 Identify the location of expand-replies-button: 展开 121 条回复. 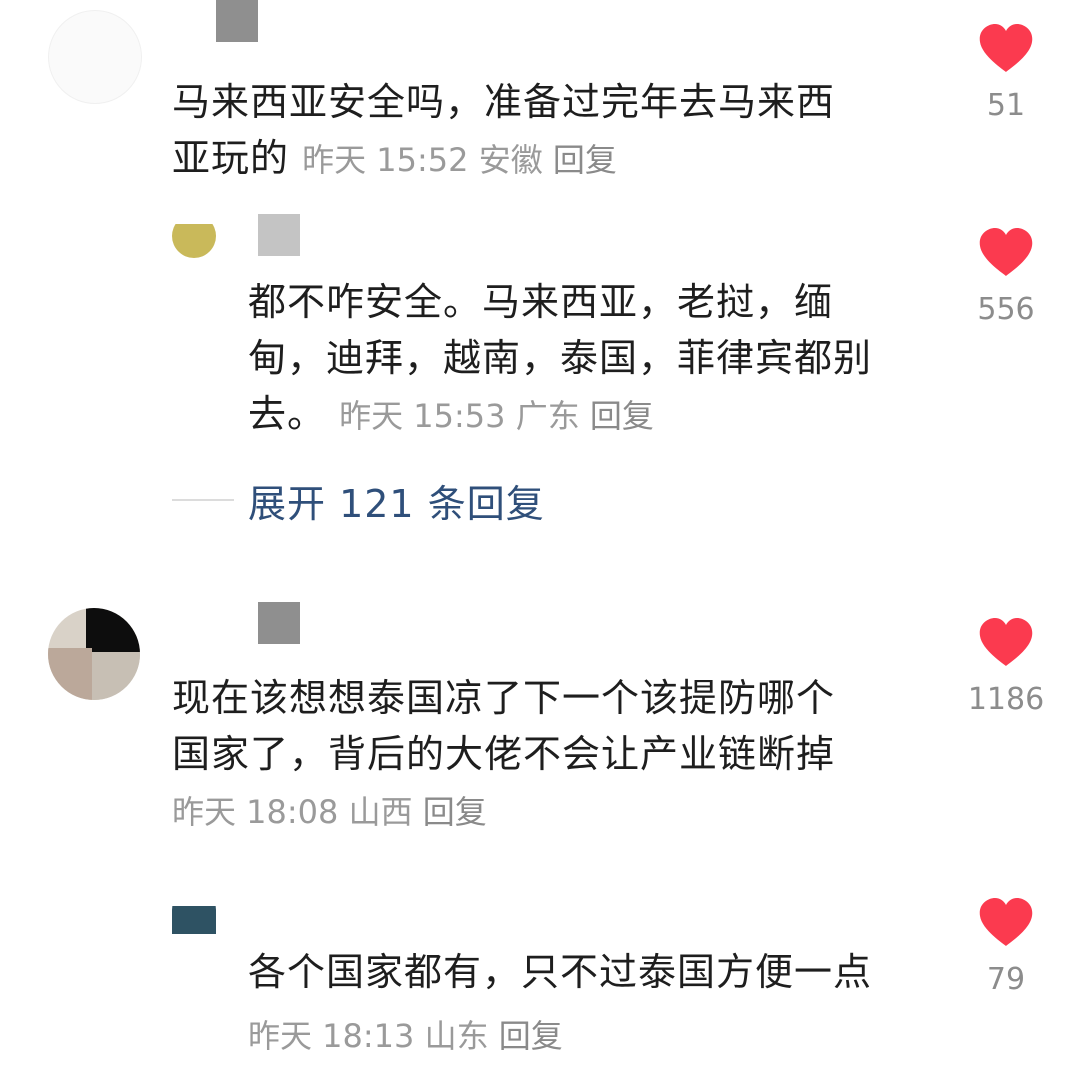
(358, 500).